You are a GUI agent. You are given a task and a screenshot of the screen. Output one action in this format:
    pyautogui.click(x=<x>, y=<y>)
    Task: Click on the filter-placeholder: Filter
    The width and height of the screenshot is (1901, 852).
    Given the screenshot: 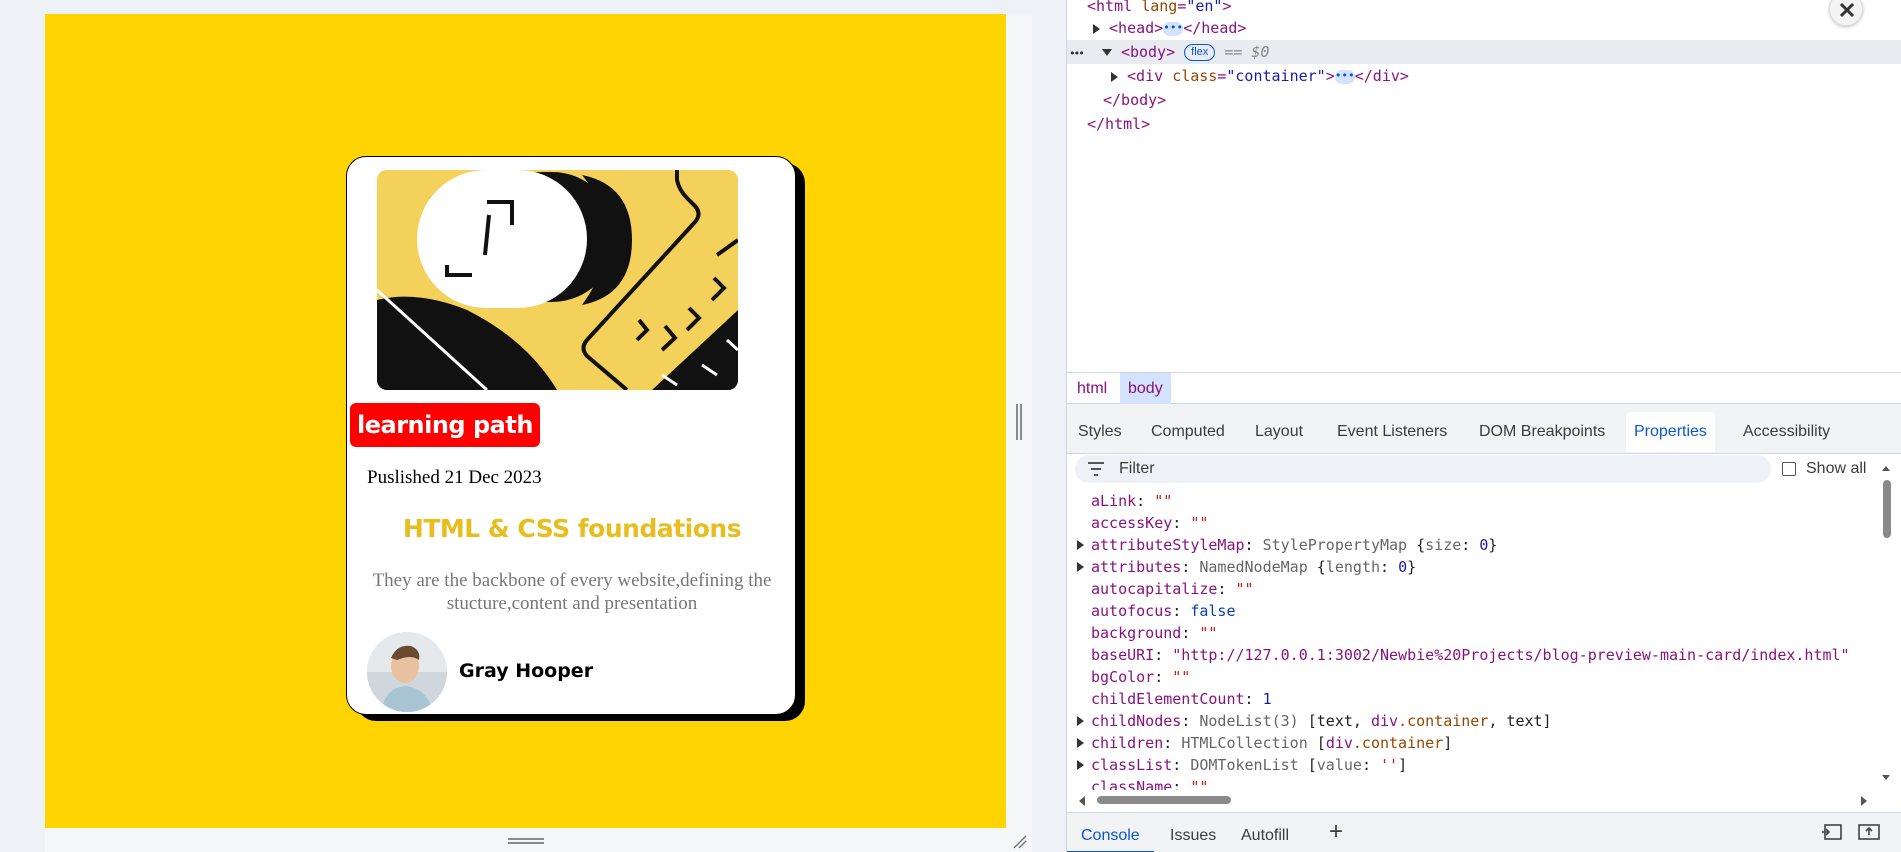 What is the action you would take?
    pyautogui.click(x=1137, y=468)
    